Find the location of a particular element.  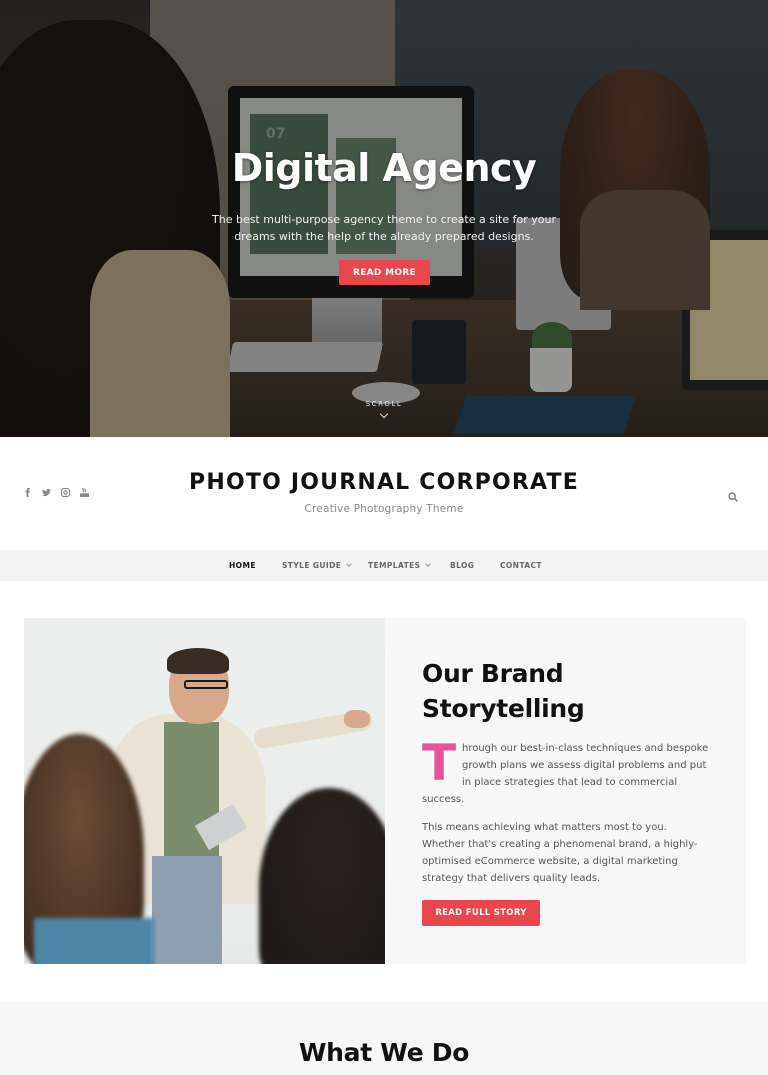

nav-item-label: CONTACT is located at coordinates (521, 565).